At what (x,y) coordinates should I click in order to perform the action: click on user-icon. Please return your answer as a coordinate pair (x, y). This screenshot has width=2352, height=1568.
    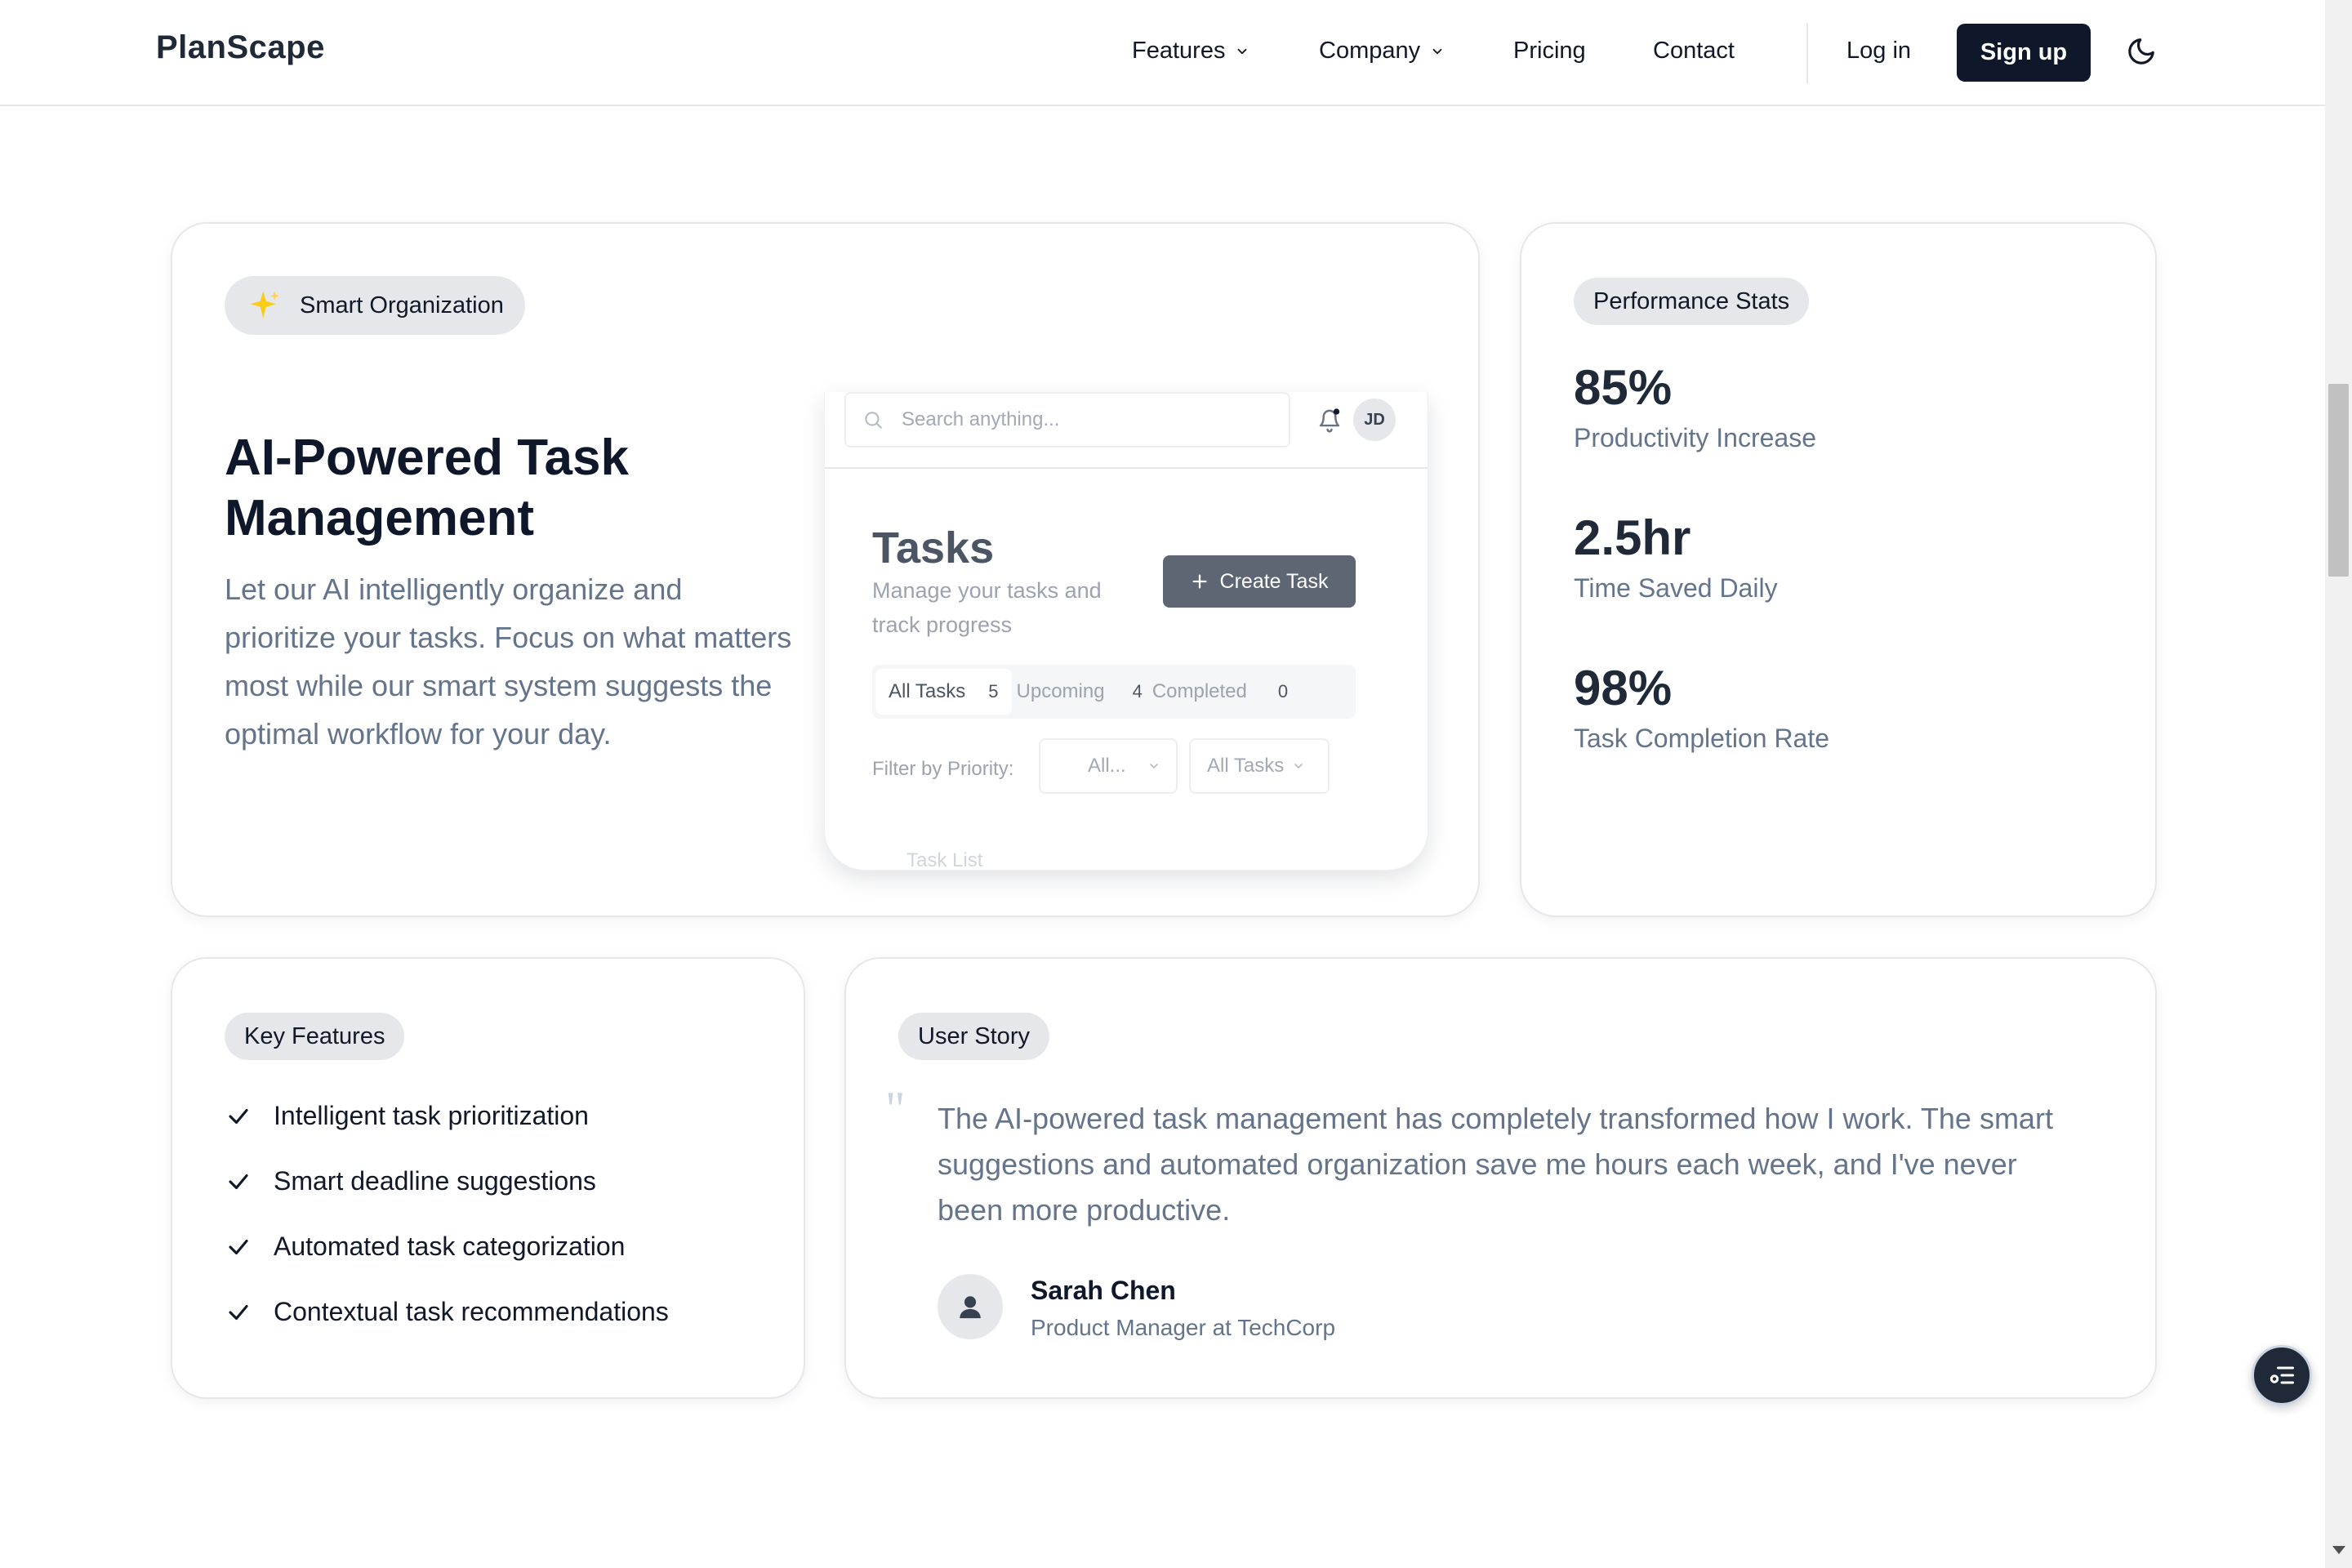
    Looking at the image, I should click on (970, 1307).